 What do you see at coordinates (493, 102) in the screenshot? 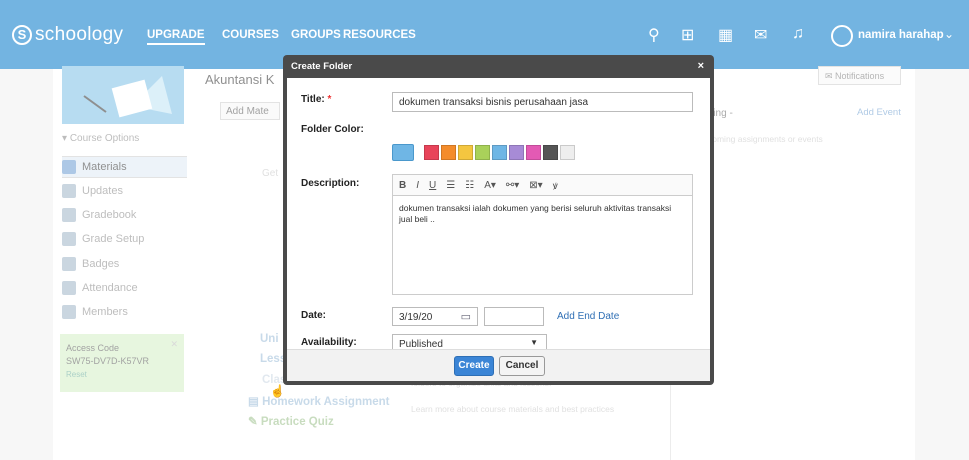
I see `title-input-value: dokumen transaksi bisnis perusahaan jasa` at bounding box center [493, 102].